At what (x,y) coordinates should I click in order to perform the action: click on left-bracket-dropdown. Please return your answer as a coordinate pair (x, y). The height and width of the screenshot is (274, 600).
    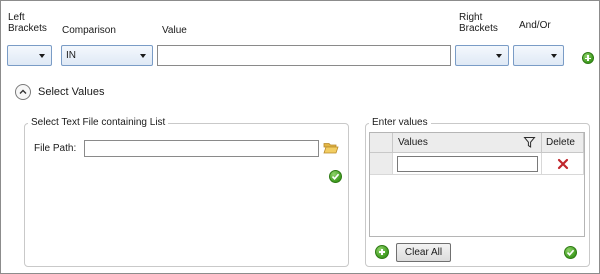
    Looking at the image, I should click on (29, 55).